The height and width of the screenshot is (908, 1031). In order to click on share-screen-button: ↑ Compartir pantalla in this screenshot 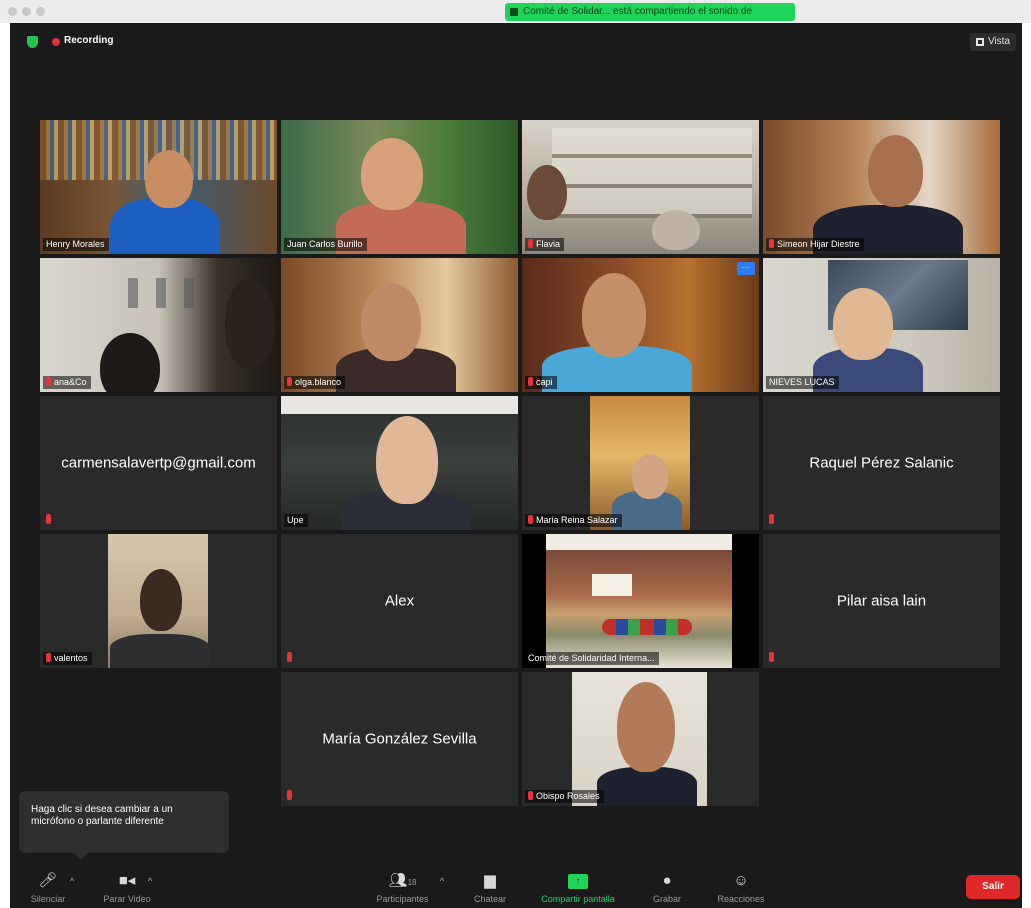, I will do `click(578, 887)`.